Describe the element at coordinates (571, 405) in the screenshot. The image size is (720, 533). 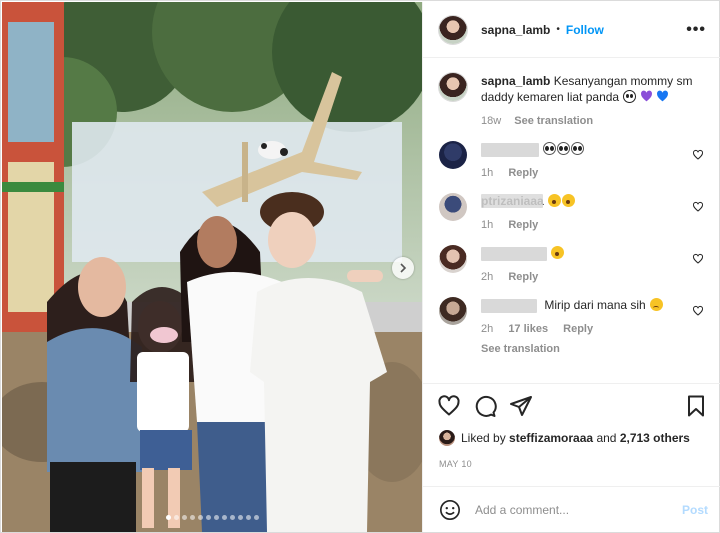
I see `post-actions-bar` at that location.